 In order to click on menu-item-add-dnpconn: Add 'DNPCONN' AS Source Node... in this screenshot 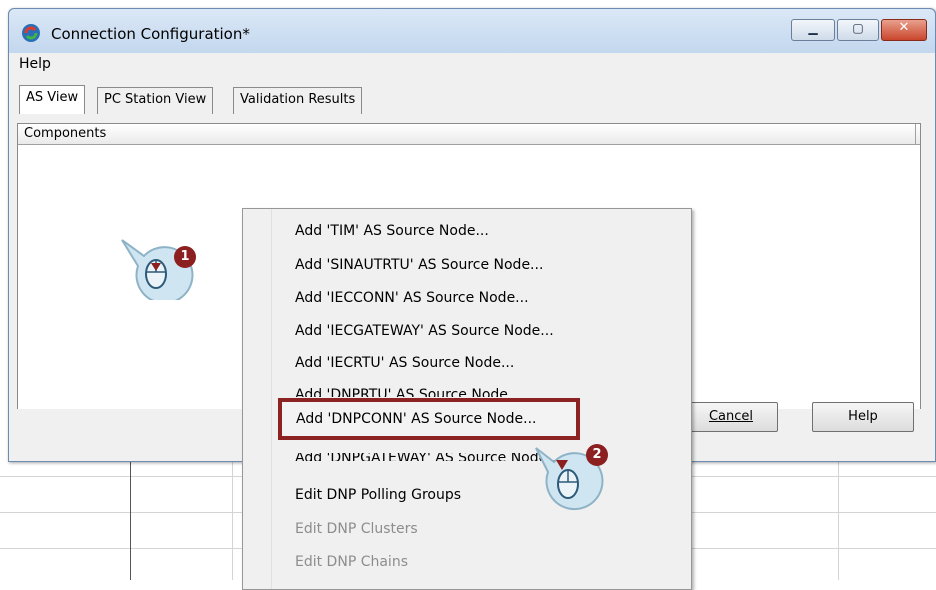, I will do `click(429, 419)`.